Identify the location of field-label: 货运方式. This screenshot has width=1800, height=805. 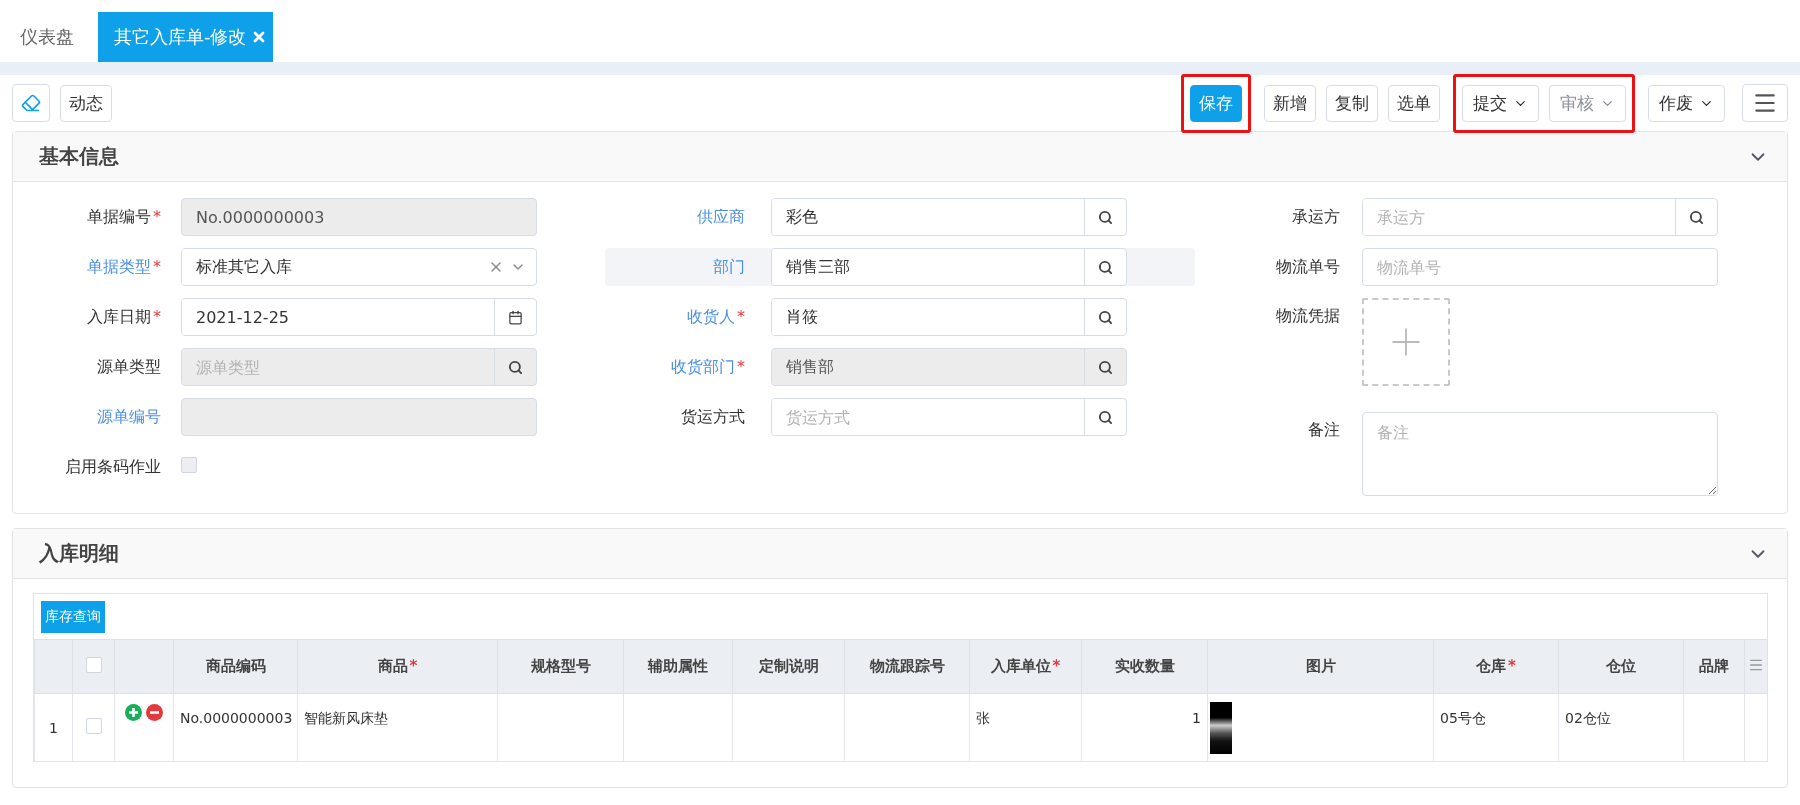
(712, 417).